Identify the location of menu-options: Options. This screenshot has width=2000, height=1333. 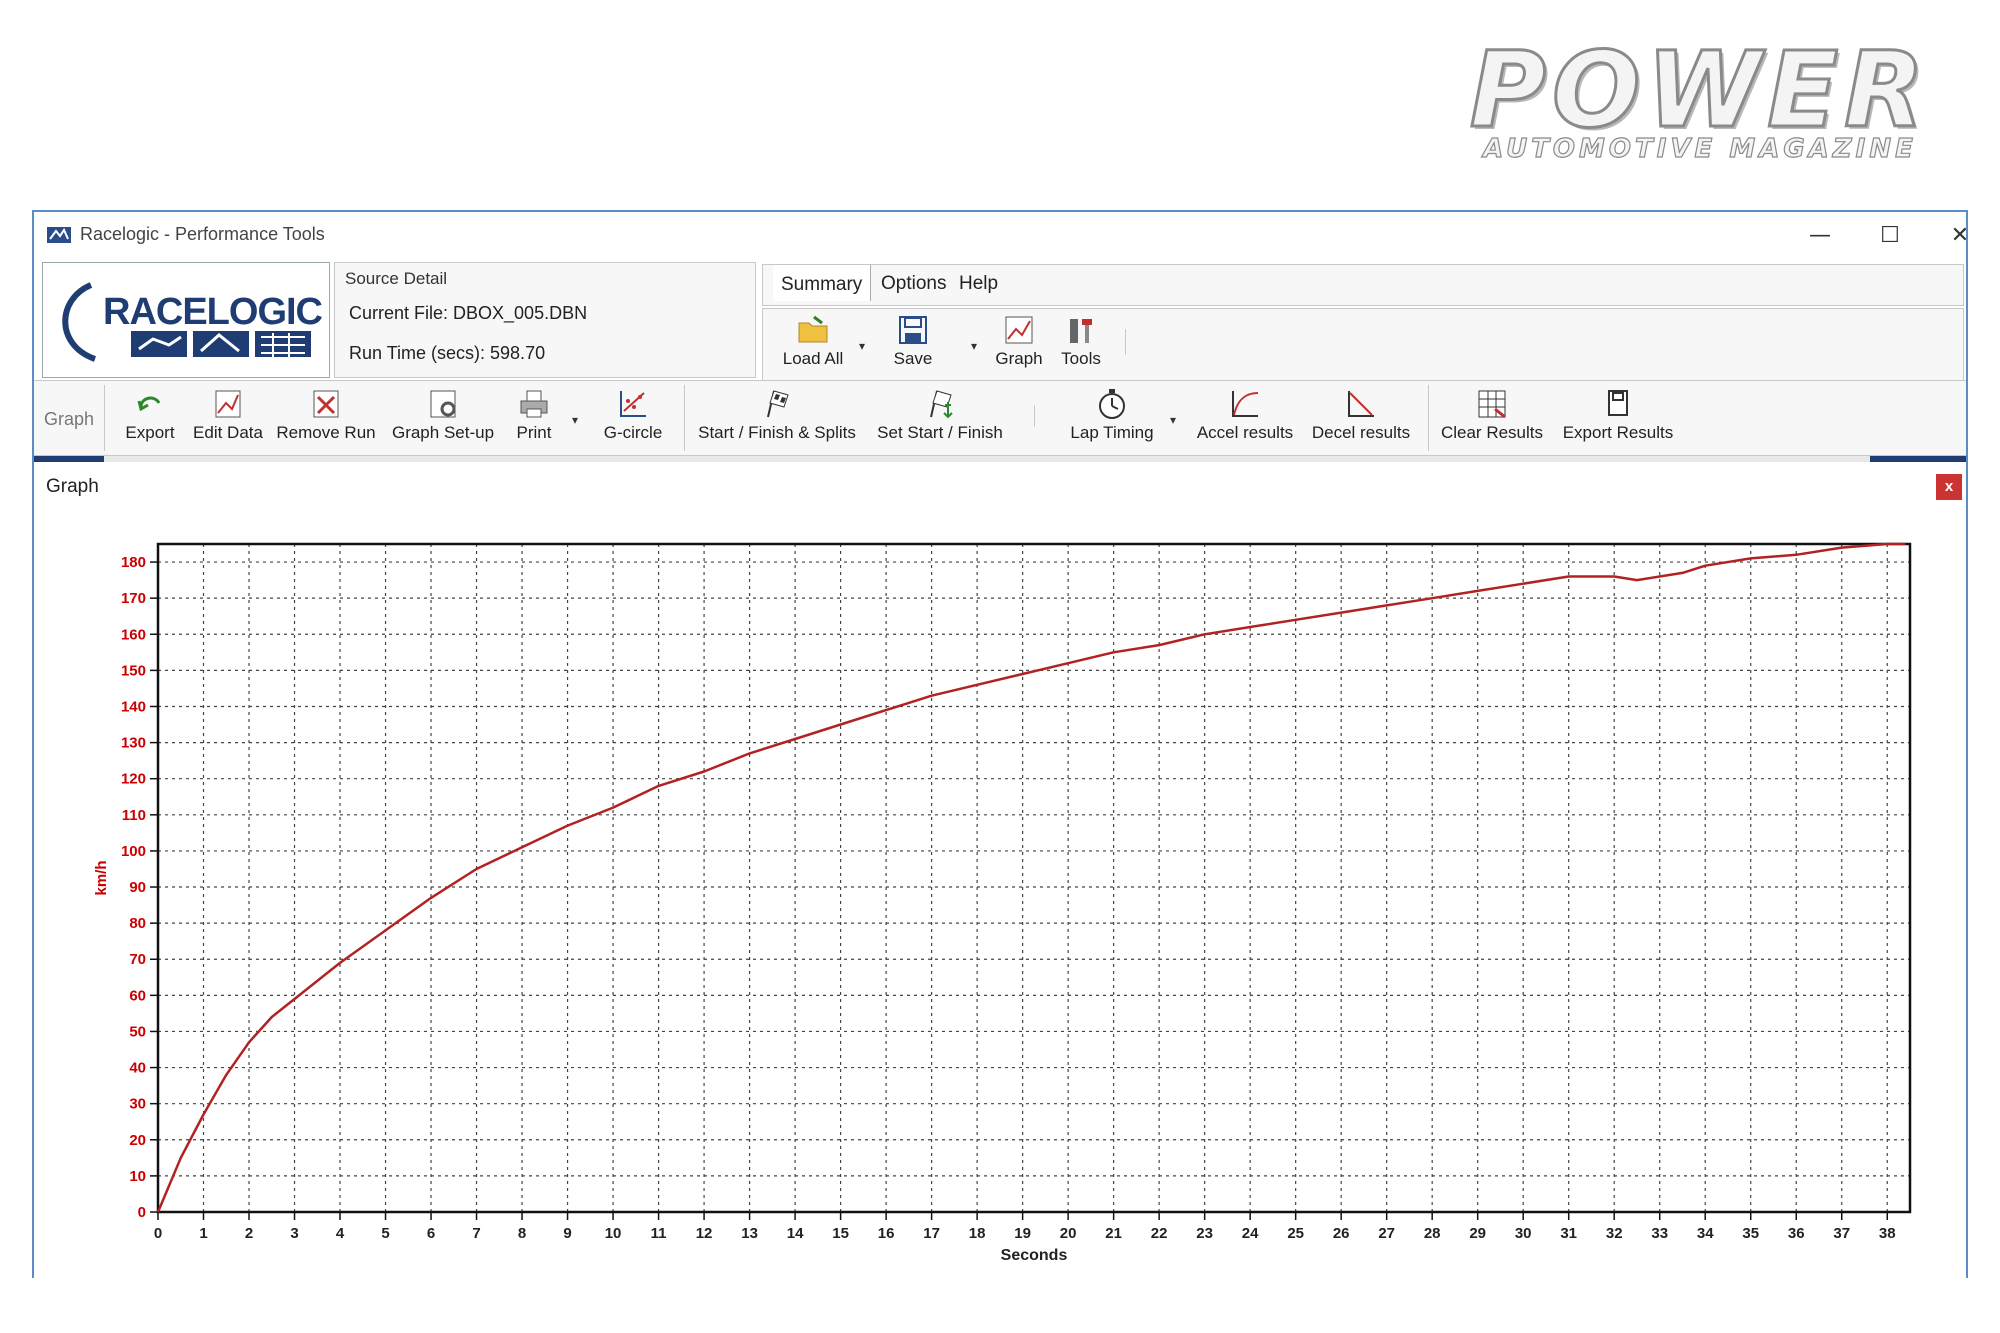
(913, 284).